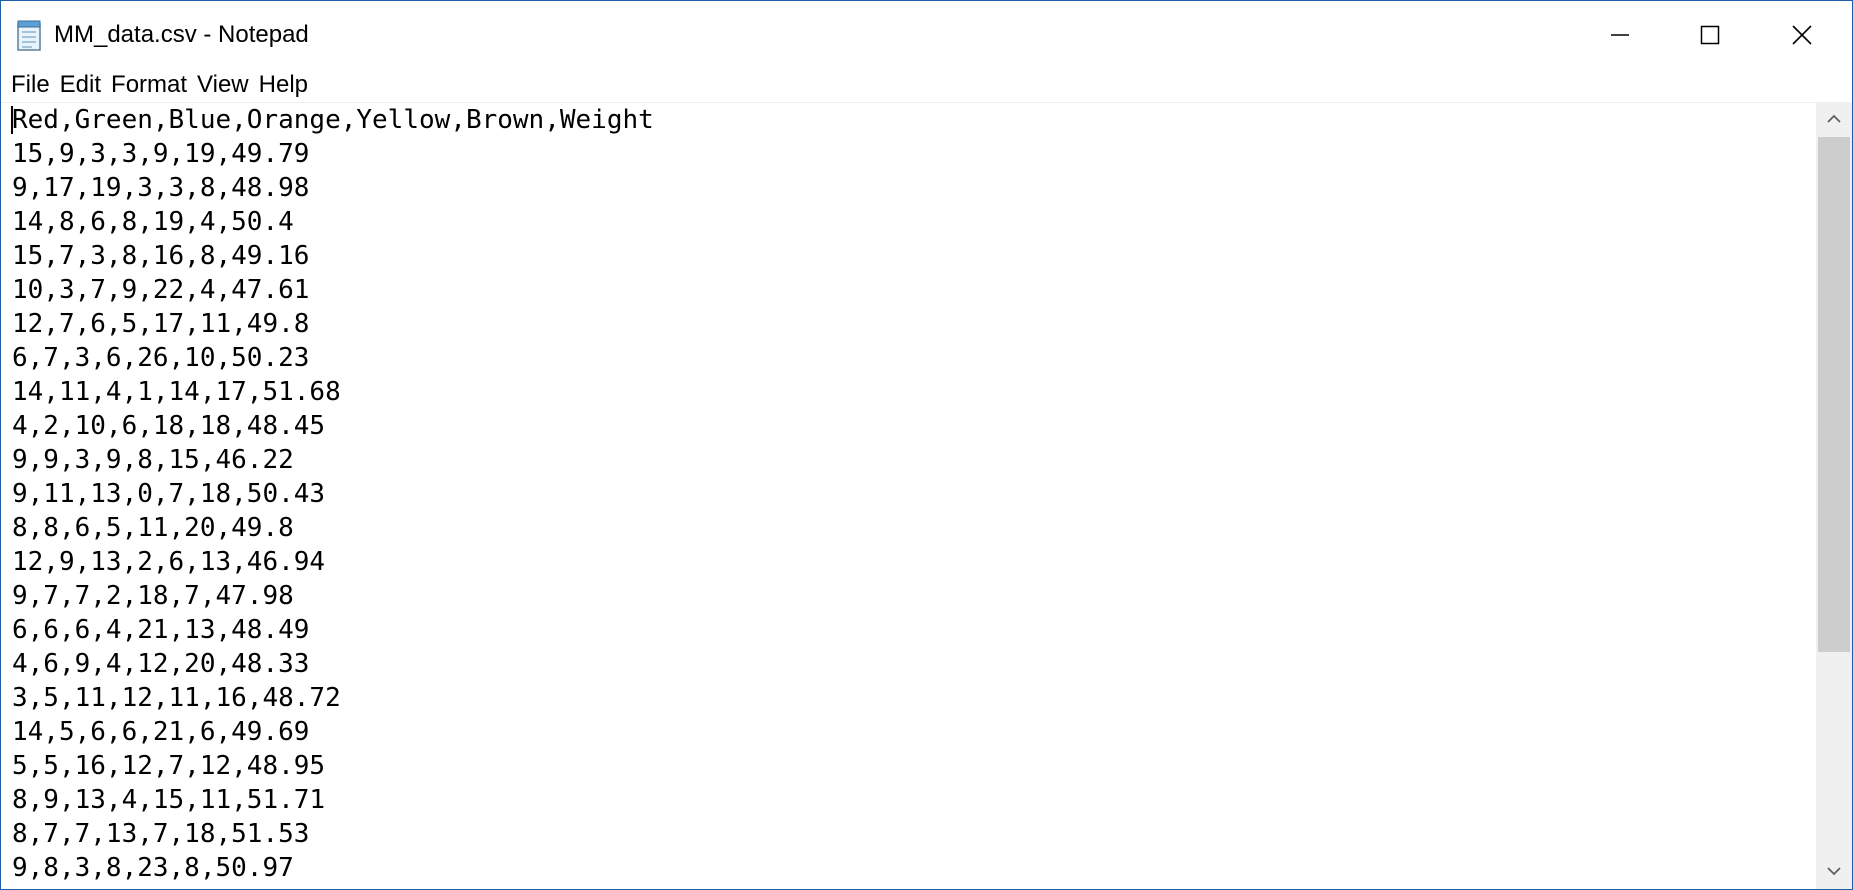 This screenshot has height=890, width=1853. I want to click on scroll-down-arrow-icon, so click(1834, 872).